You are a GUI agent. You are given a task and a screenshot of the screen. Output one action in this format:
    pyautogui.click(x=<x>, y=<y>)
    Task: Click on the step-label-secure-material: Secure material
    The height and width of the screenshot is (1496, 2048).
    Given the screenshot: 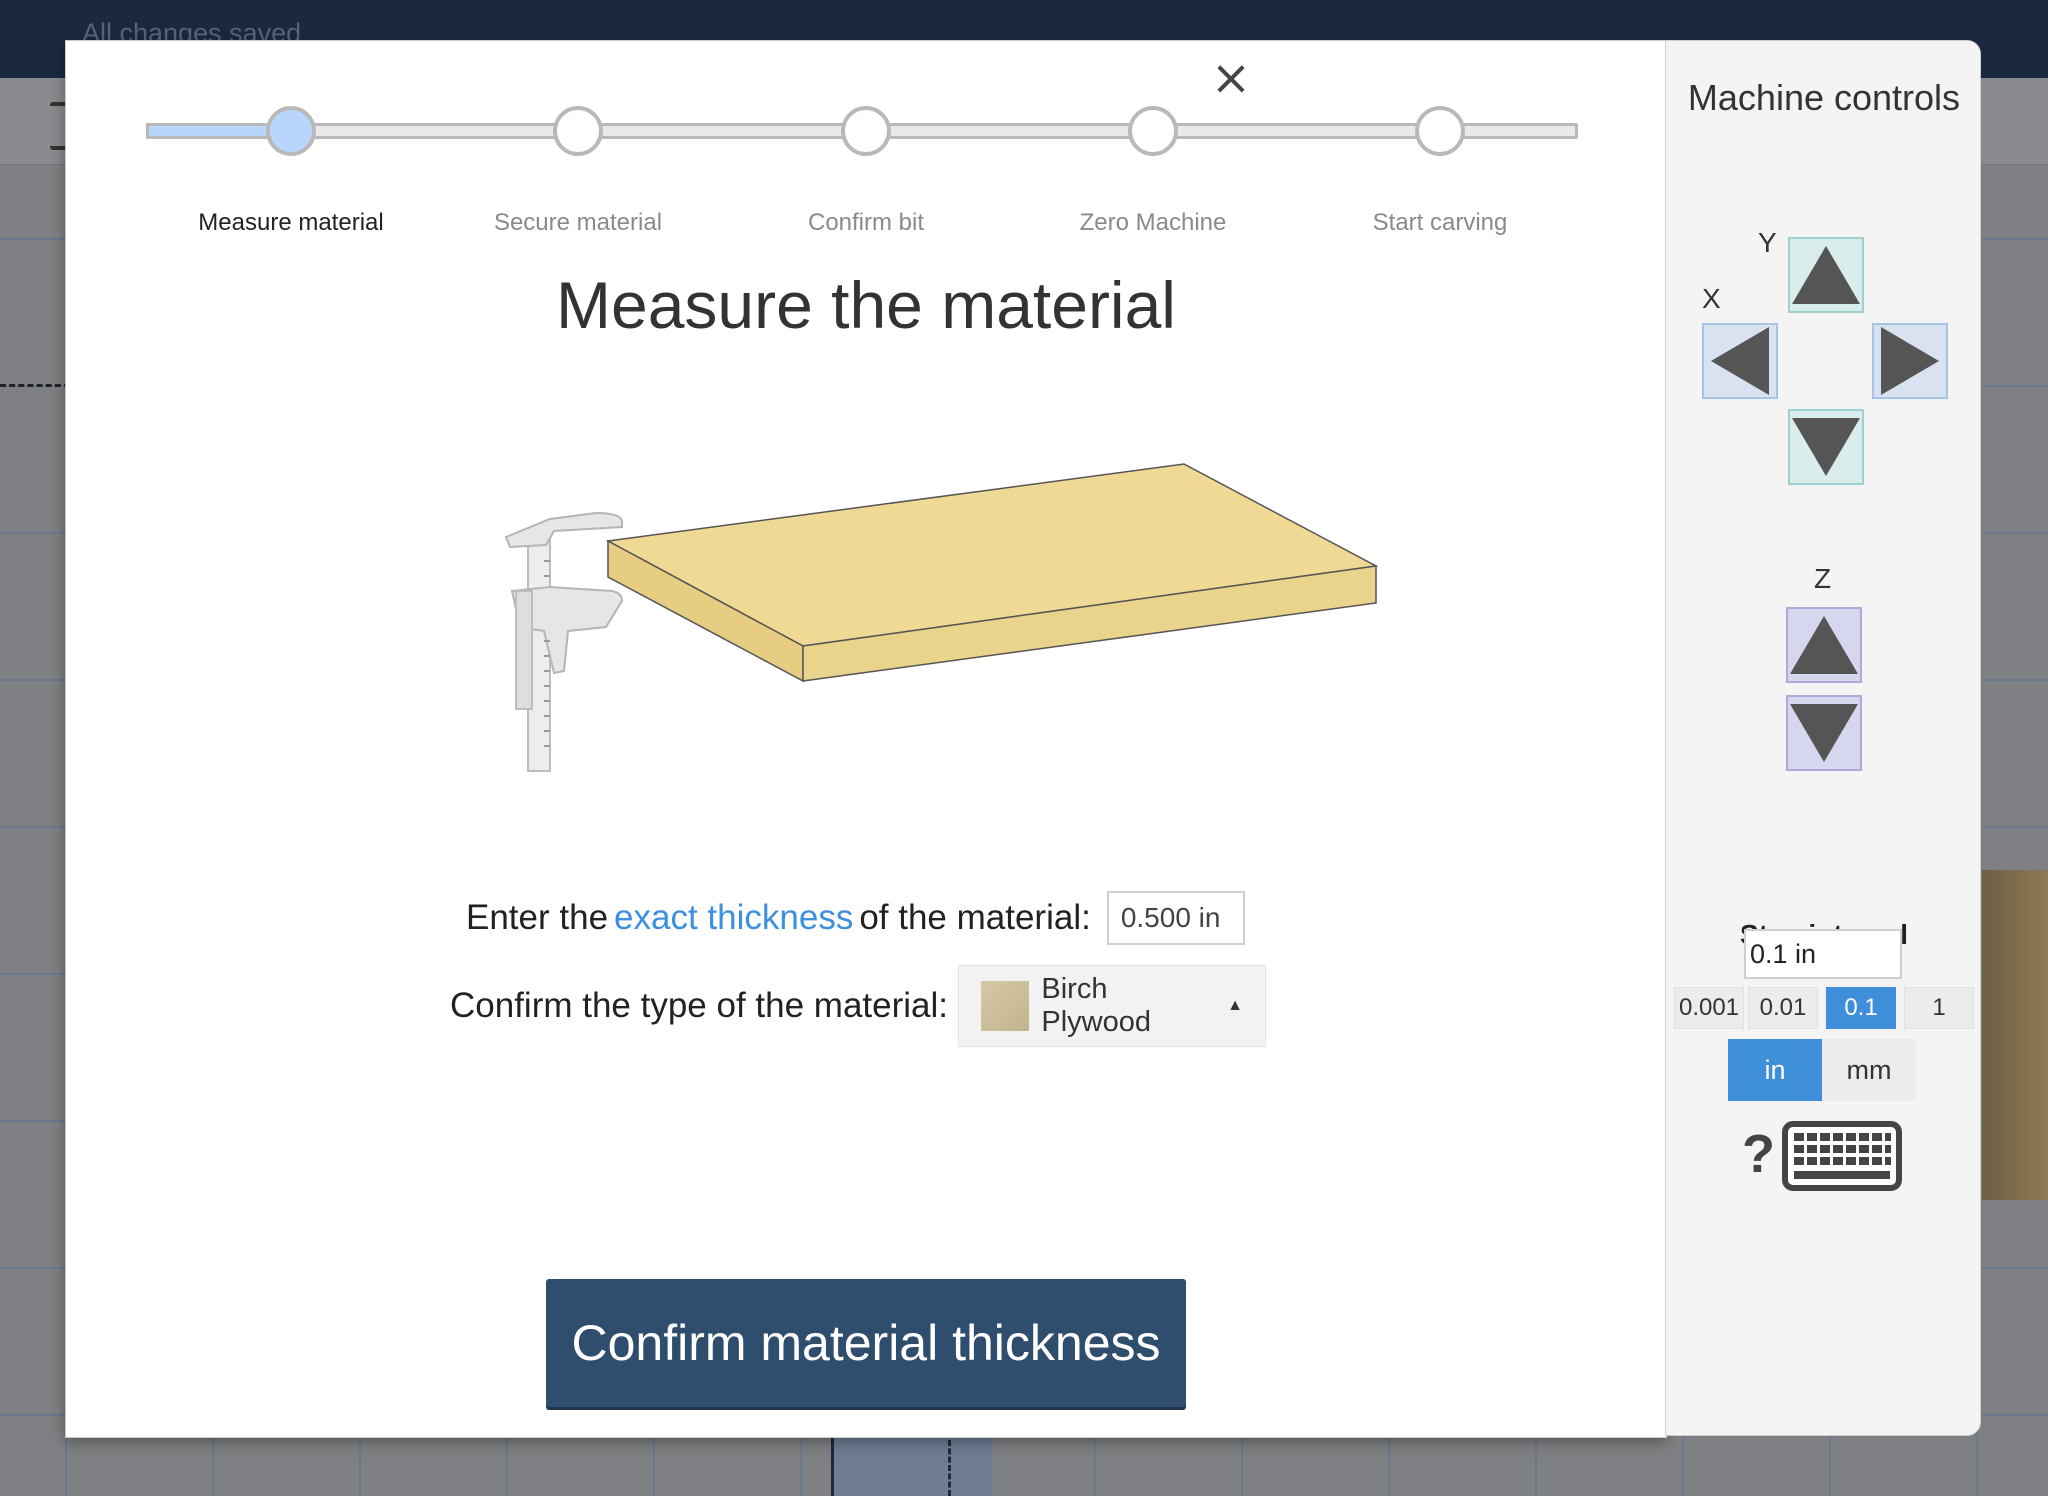 What is the action you would take?
    pyautogui.click(x=578, y=222)
    